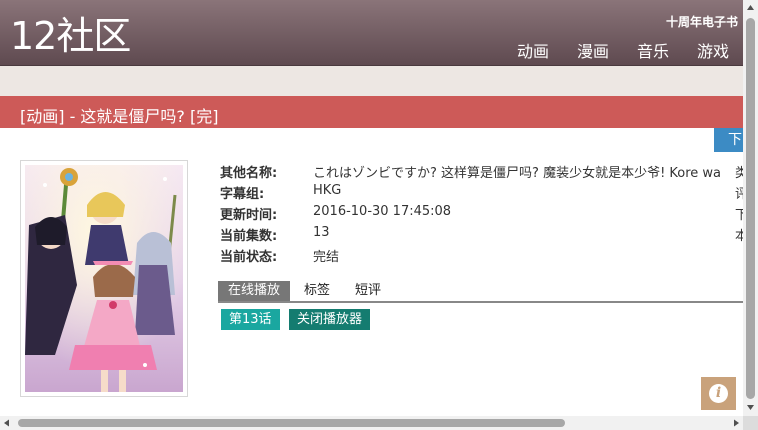  What do you see at coordinates (739, 215) in the screenshot?
I see `info-right-label: 下` at bounding box center [739, 215].